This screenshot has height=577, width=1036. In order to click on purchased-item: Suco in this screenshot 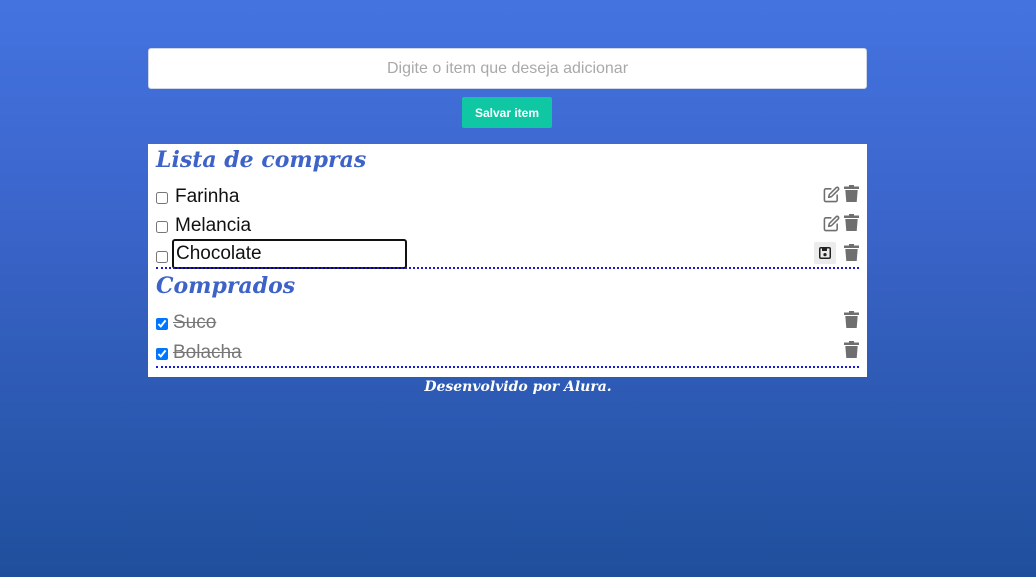, I will do `click(507, 325)`.